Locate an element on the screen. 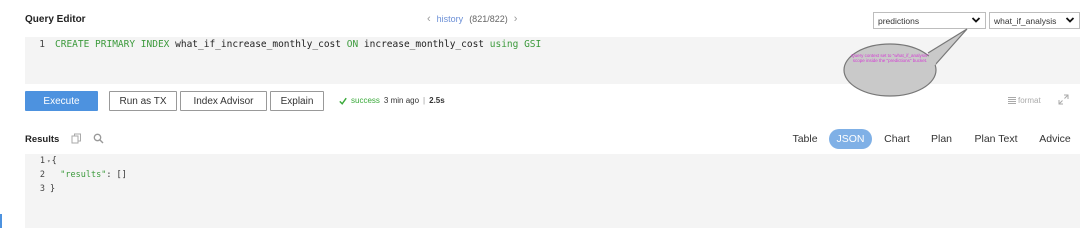  identifier: increase_monthly_cost is located at coordinates (424, 44).